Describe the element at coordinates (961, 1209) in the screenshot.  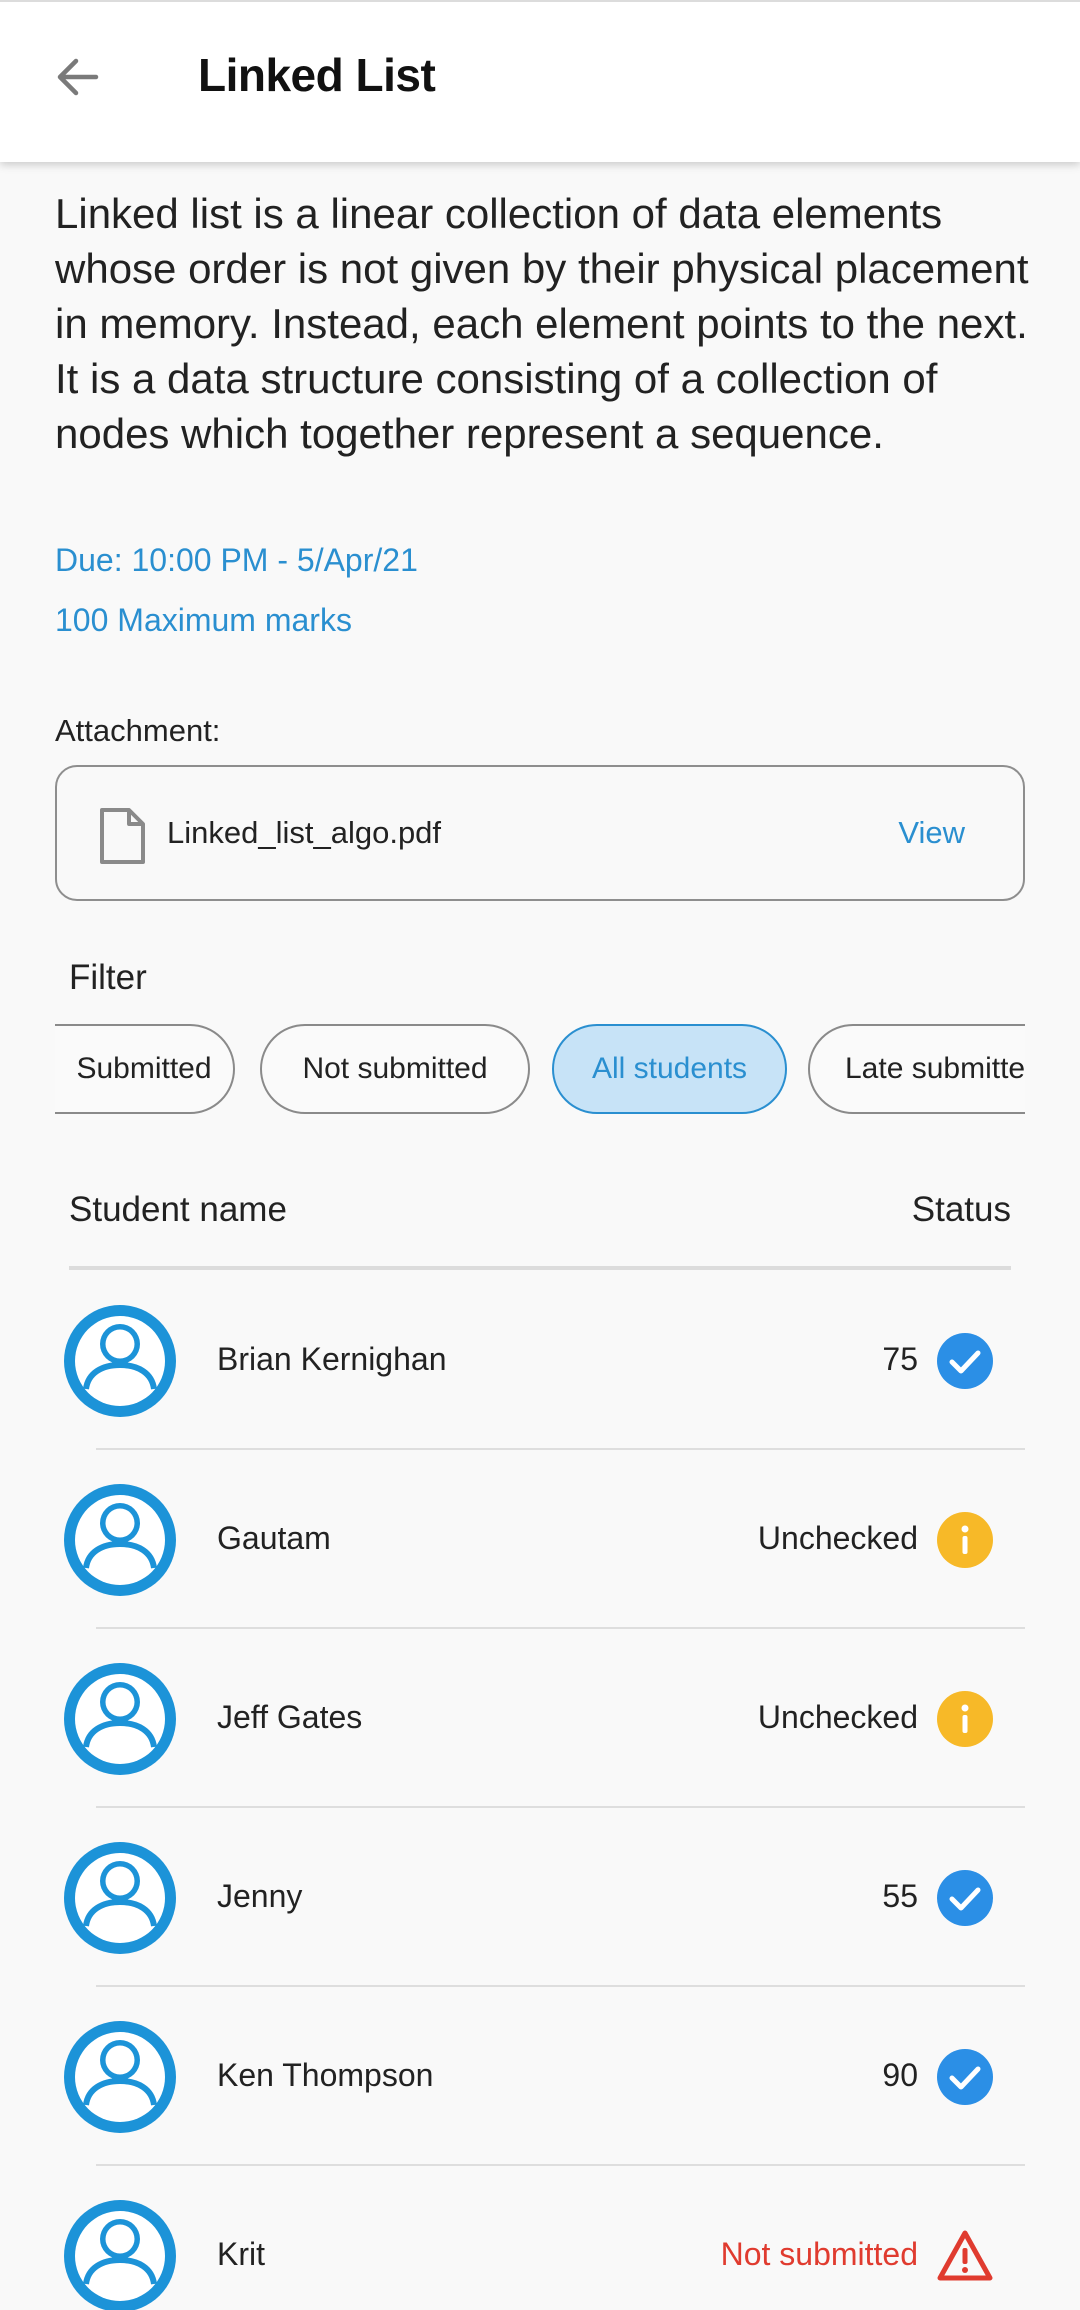
I see `column-header-status: Status` at that location.